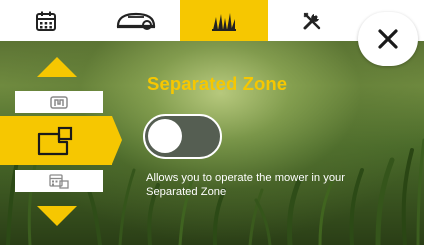 Image resolution: width=424 pixels, height=245 pixels. I want to click on mower-icon, so click(136, 21).